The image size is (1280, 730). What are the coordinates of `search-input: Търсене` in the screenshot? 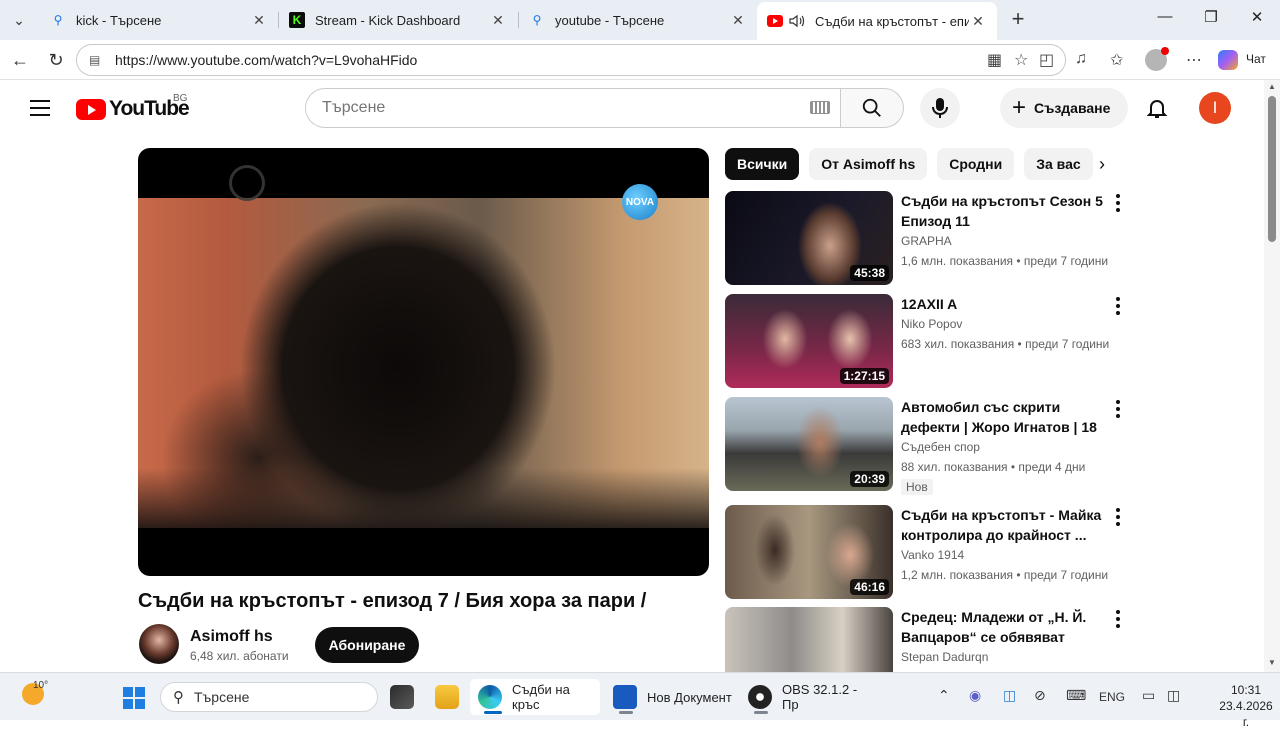 It's located at (573, 108).